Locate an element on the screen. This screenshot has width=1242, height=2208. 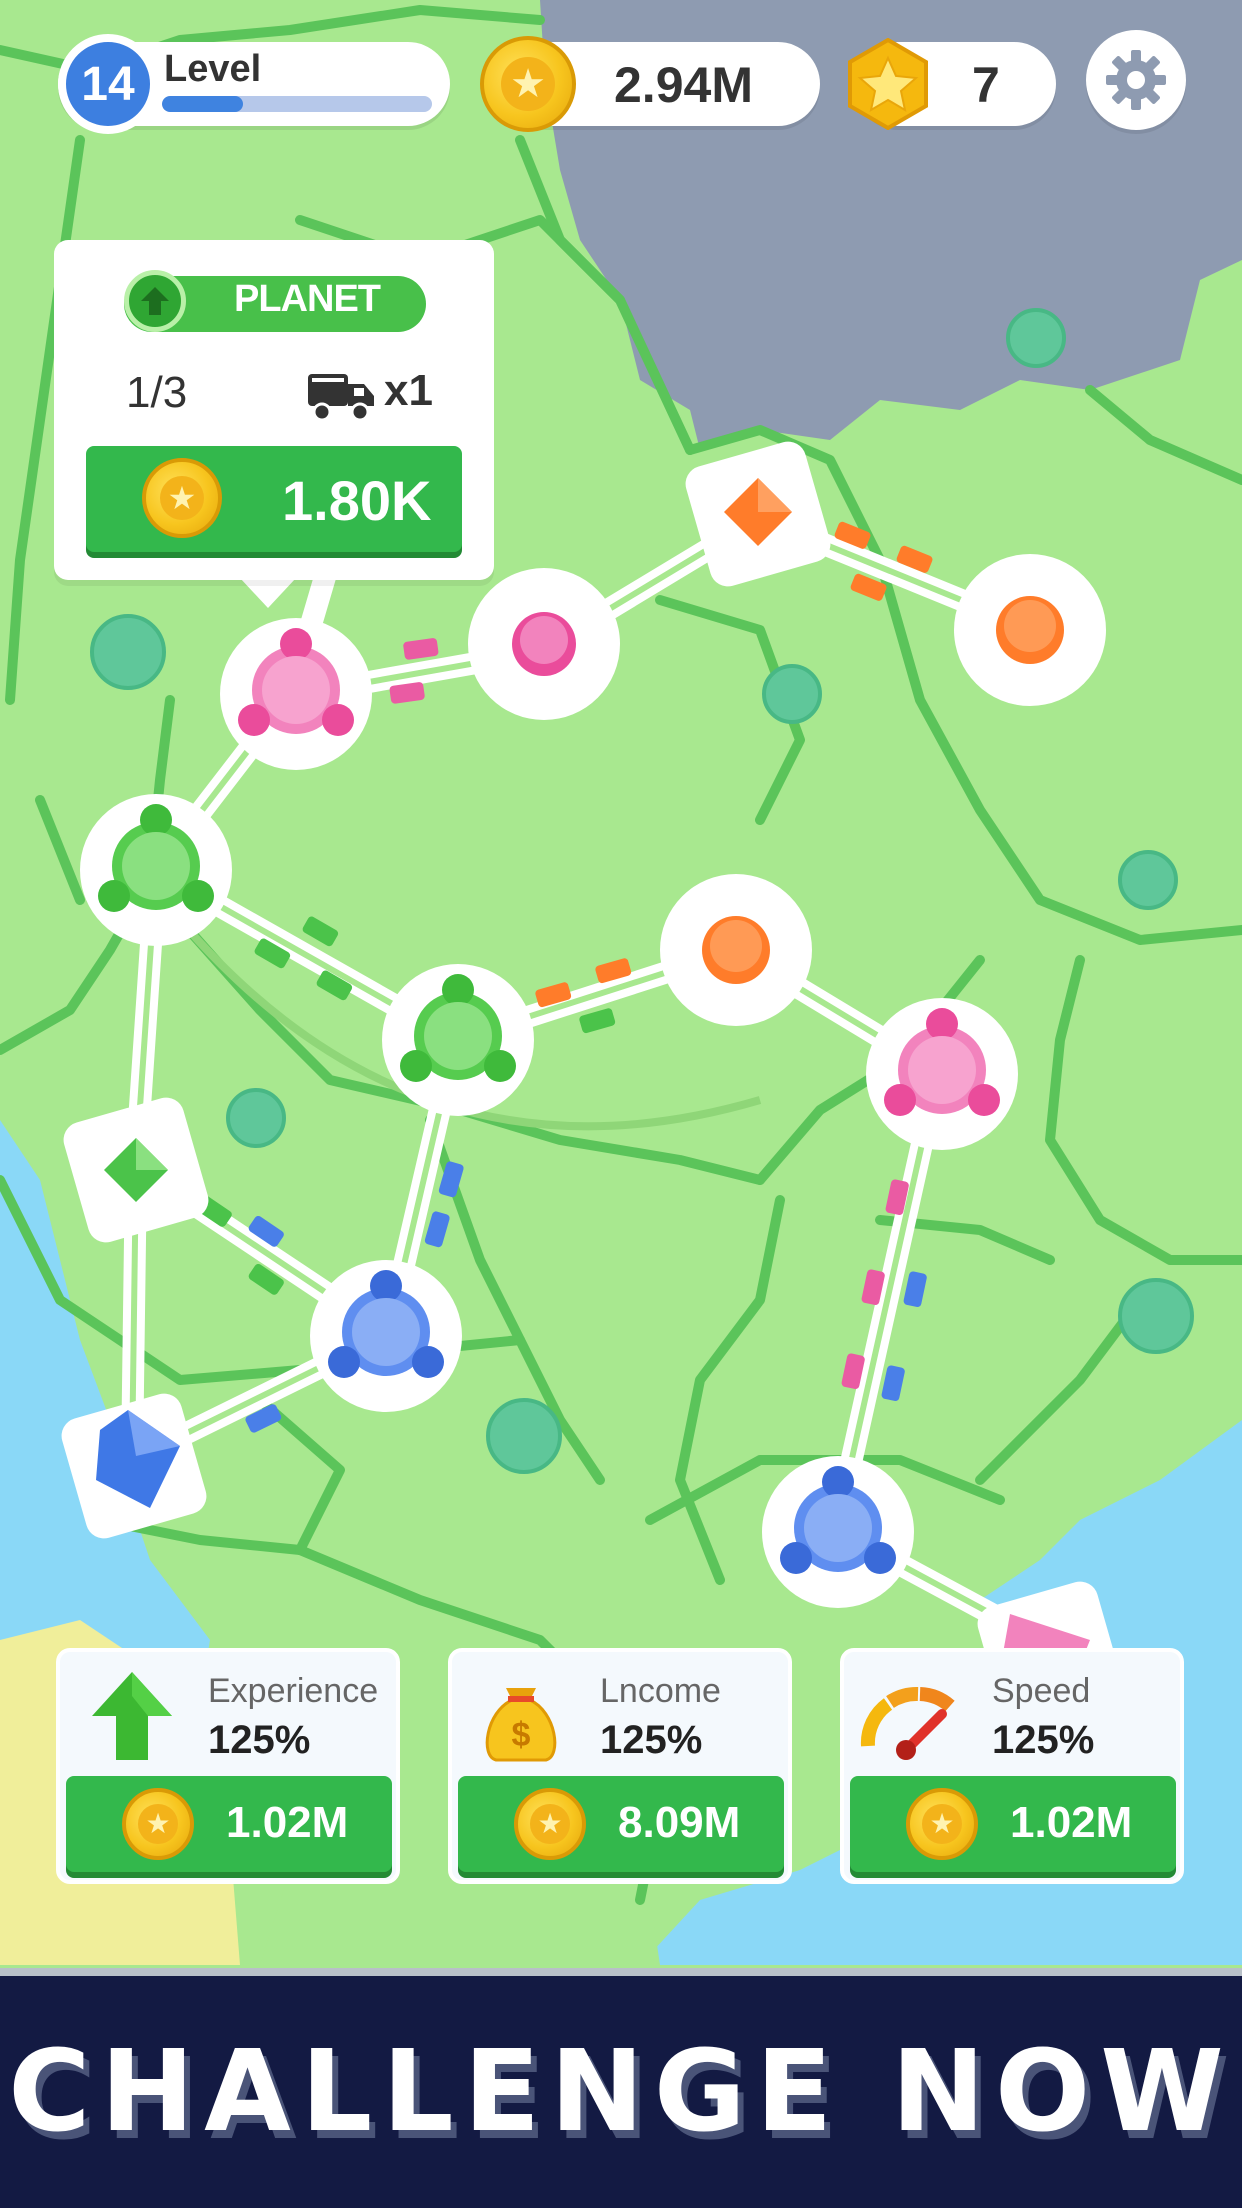
level-badge: 14 is located at coordinates (108, 84).